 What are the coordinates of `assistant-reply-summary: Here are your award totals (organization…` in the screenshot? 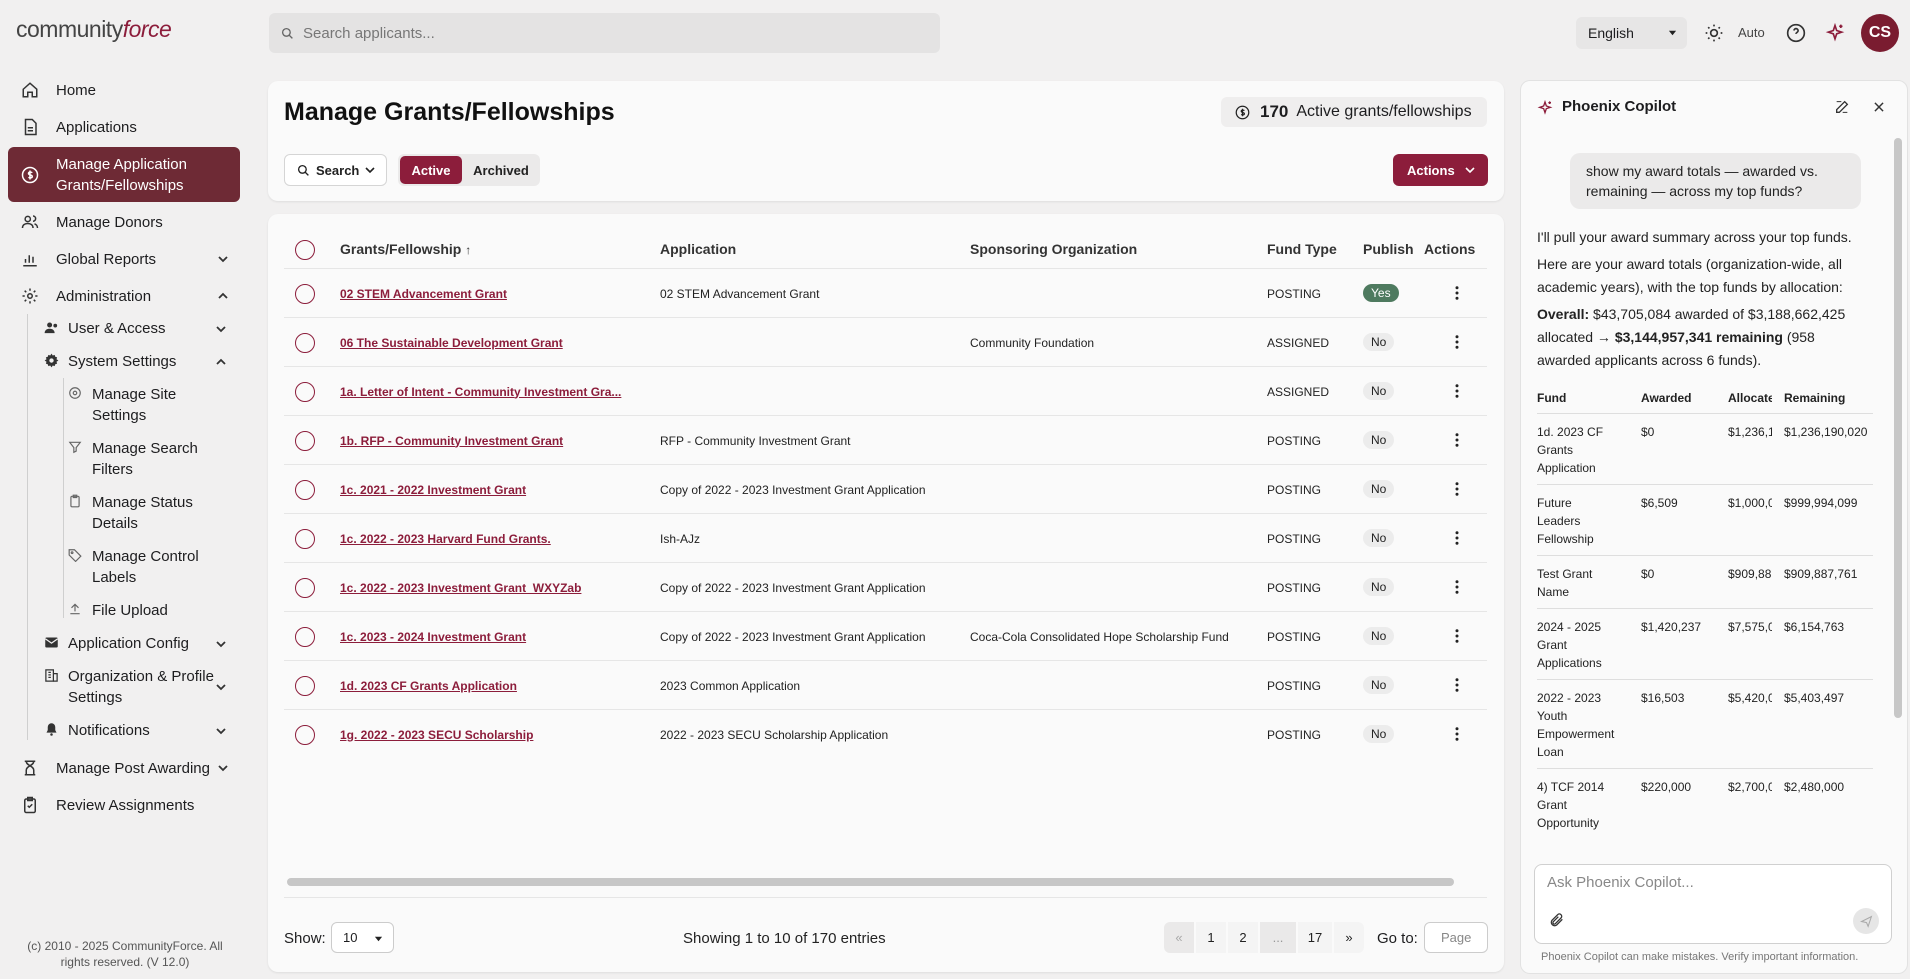 It's located at (1690, 275).